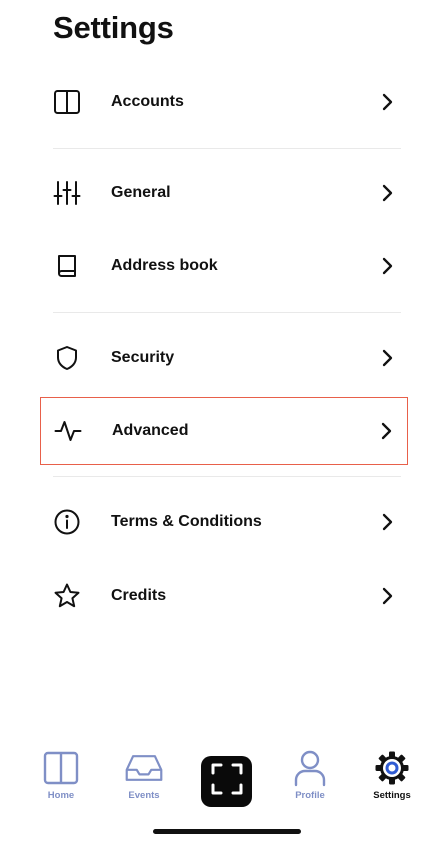 Image resolution: width=428 pixels, height=868 pixels. I want to click on tab-bar: Home Events Profile Settings, so click(214, 783).